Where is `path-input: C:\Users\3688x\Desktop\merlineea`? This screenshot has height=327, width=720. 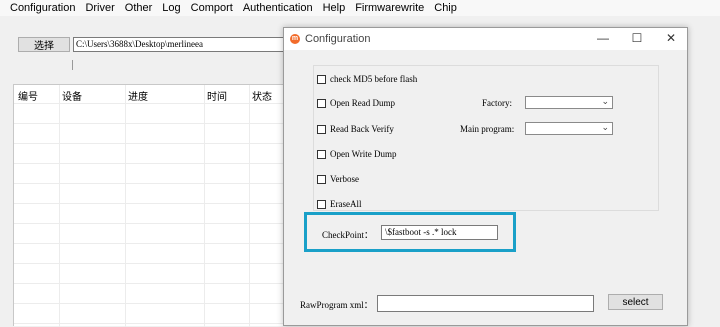 path-input: C:\Users\3688x\Desktop\merlineea is located at coordinates (183, 44).